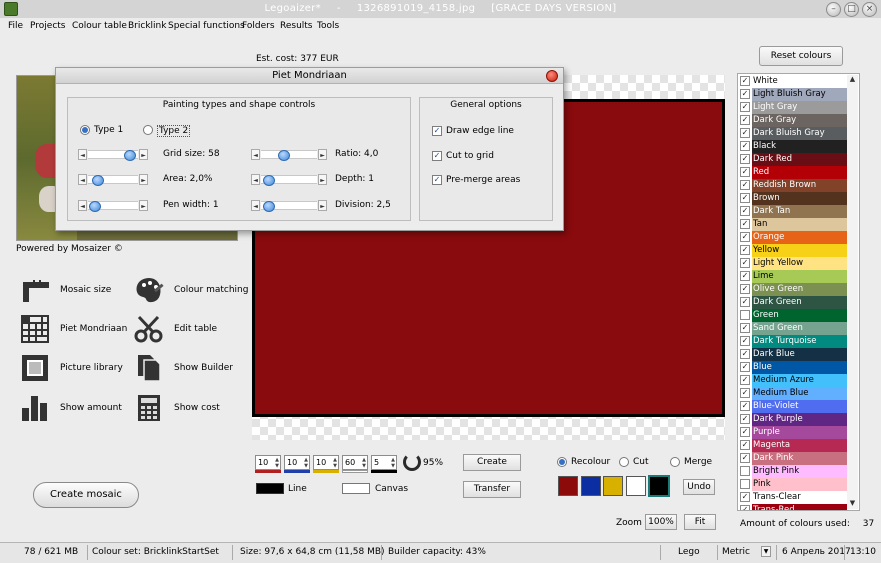  What do you see at coordinates (268, 462) in the screenshot?
I see `spinner-red: 10 ▲ ▼` at bounding box center [268, 462].